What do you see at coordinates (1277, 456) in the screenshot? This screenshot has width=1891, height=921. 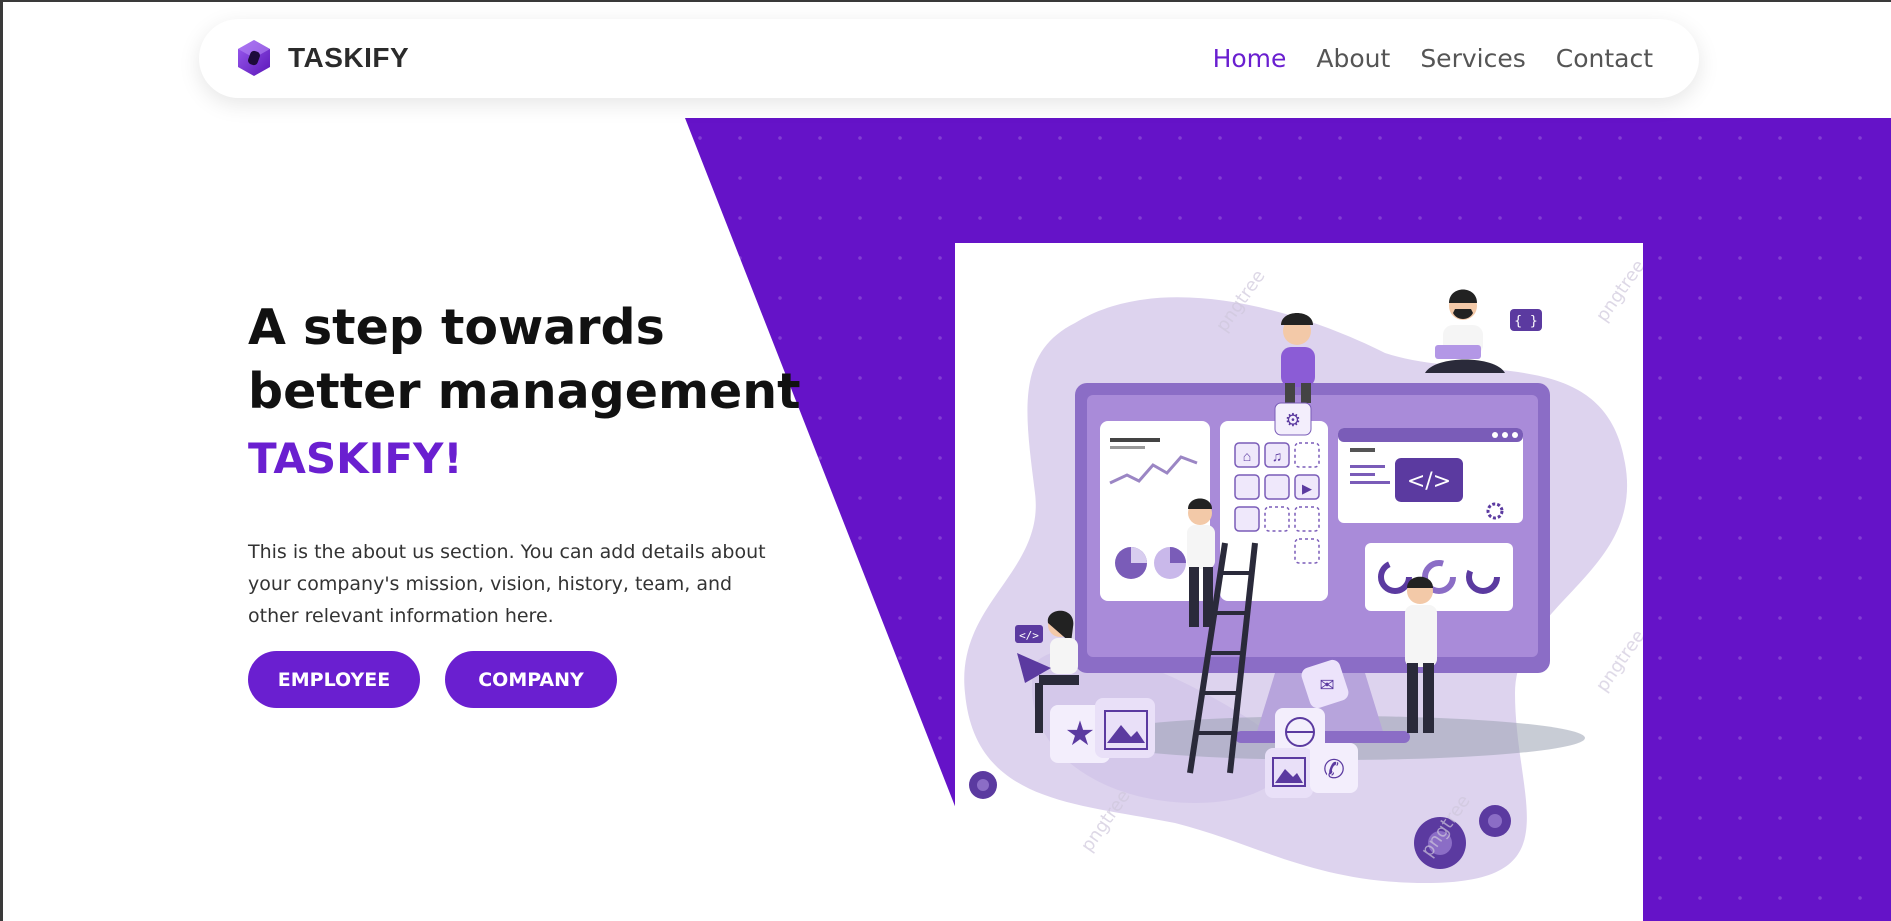 I see `music-icon: ♫` at bounding box center [1277, 456].